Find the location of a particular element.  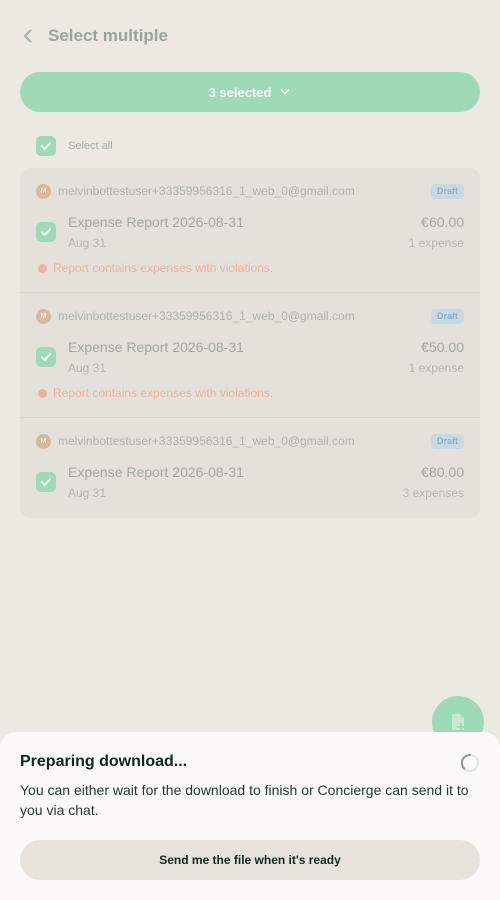

report-amount: €50.00 is located at coordinates (442, 347).